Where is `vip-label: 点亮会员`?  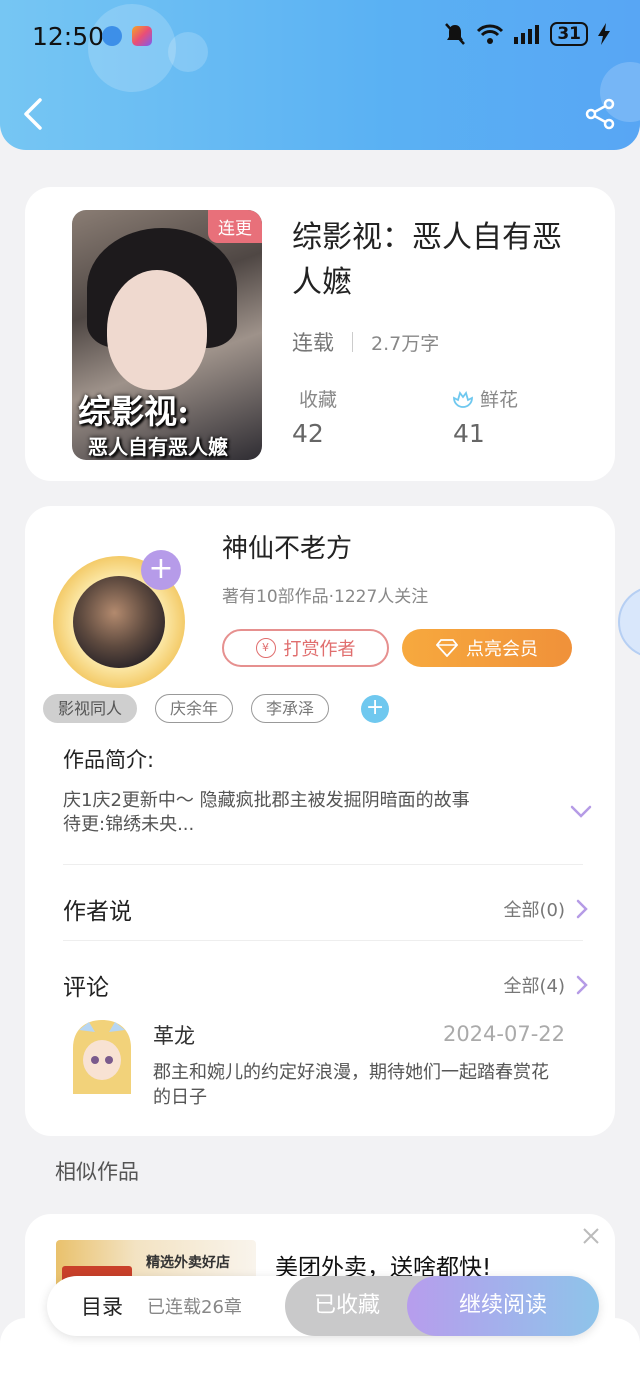
vip-label: 点亮会员 is located at coordinates (502, 649).